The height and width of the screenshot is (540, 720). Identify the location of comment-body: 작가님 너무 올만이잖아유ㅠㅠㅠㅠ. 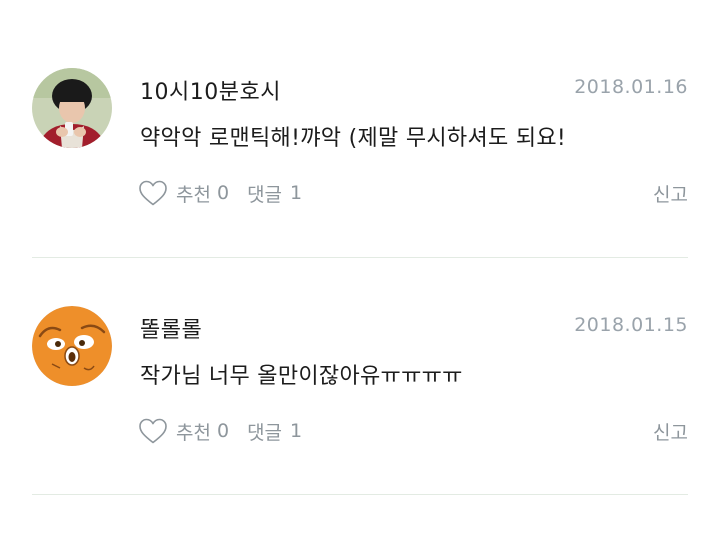
(301, 376).